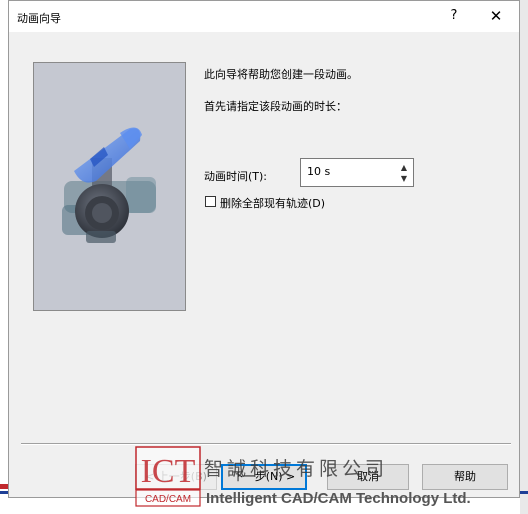  What do you see at coordinates (168, 471) in the screenshot?
I see `logo-letters: ICT` at bounding box center [168, 471].